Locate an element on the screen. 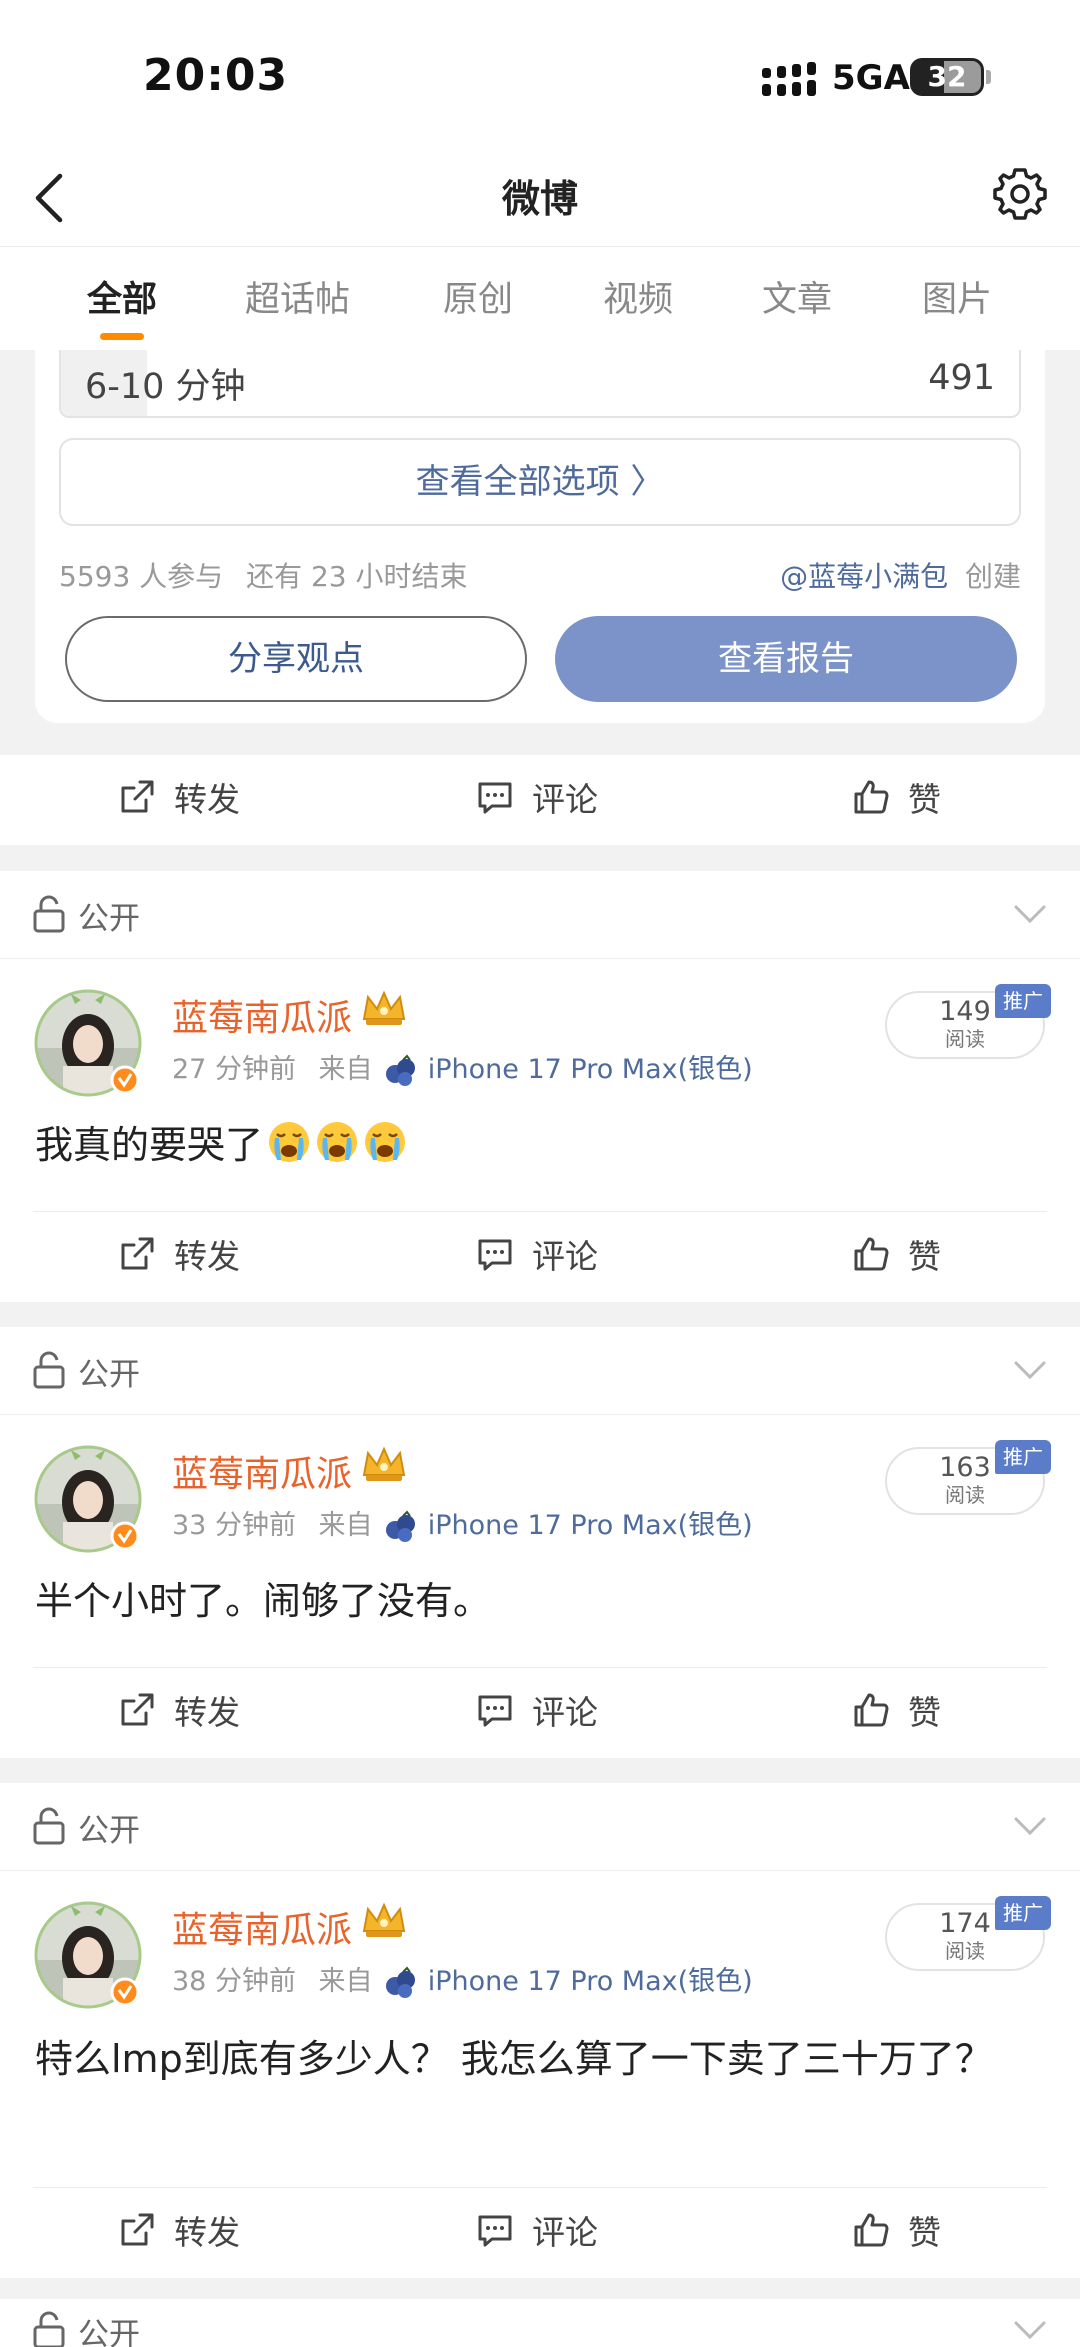 The height and width of the screenshot is (2347, 1080). poll-participants: 5593 人参与 is located at coordinates (141, 576).